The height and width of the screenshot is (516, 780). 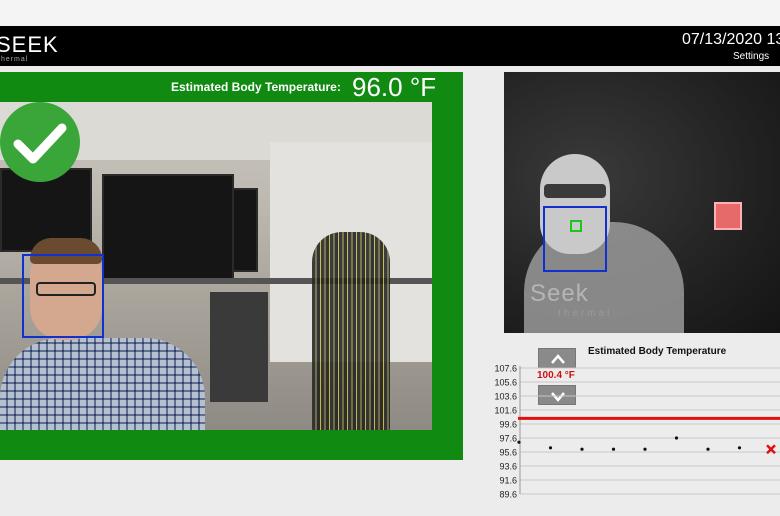 I want to click on face-detection-box, so click(x=63, y=296).